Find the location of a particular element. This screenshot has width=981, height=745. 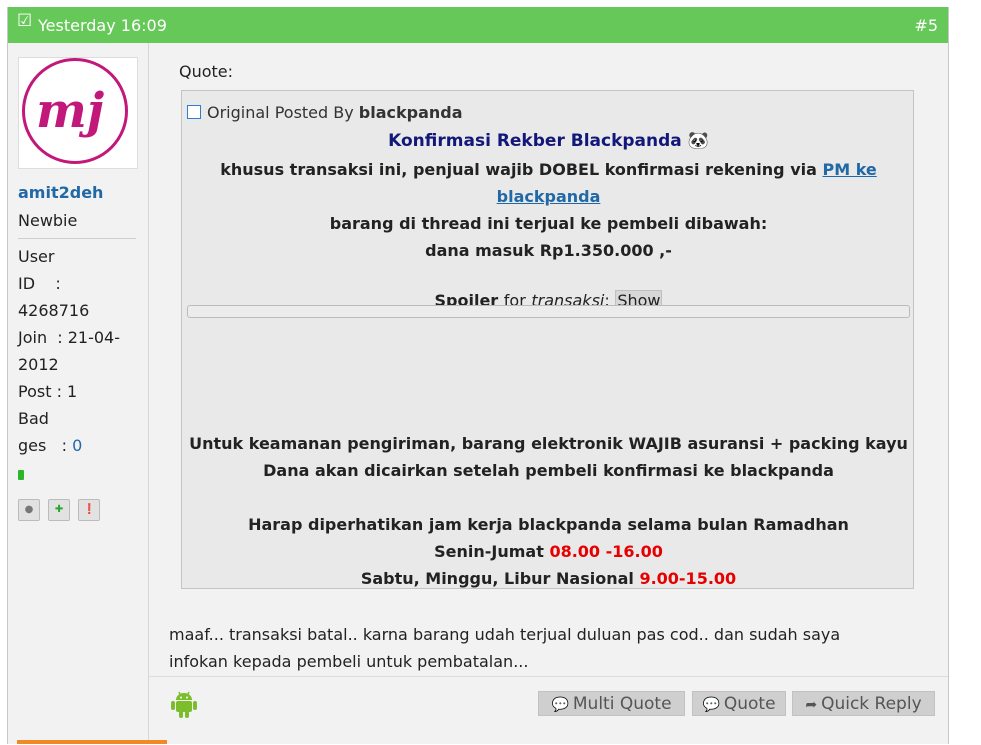

multi-quote-label: Multi Quote is located at coordinates (622, 704).